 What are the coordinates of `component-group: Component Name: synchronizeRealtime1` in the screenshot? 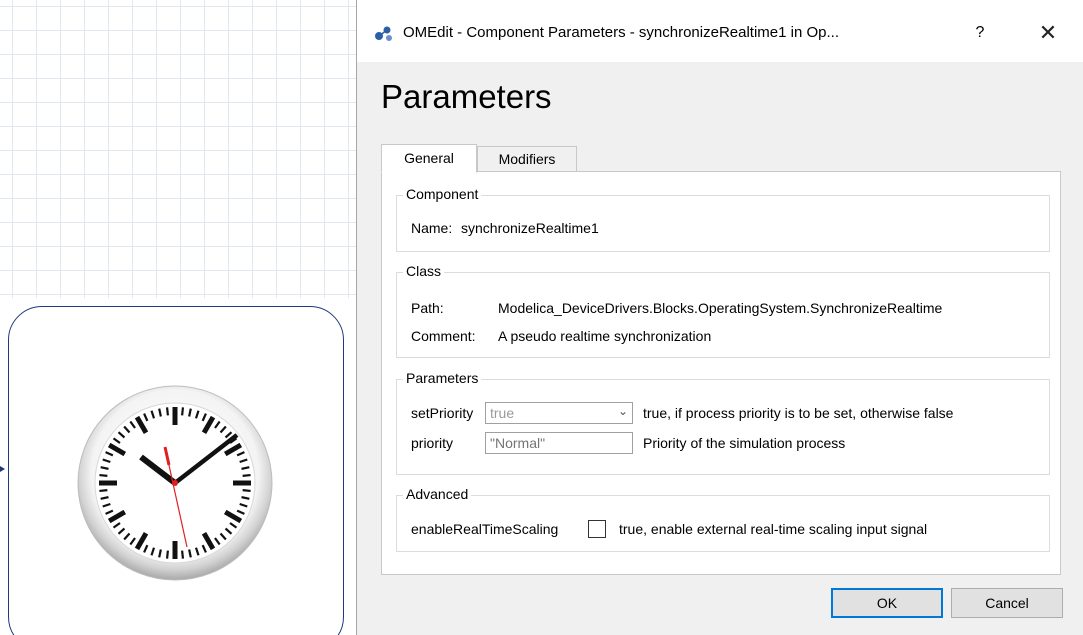 It's located at (723, 219).